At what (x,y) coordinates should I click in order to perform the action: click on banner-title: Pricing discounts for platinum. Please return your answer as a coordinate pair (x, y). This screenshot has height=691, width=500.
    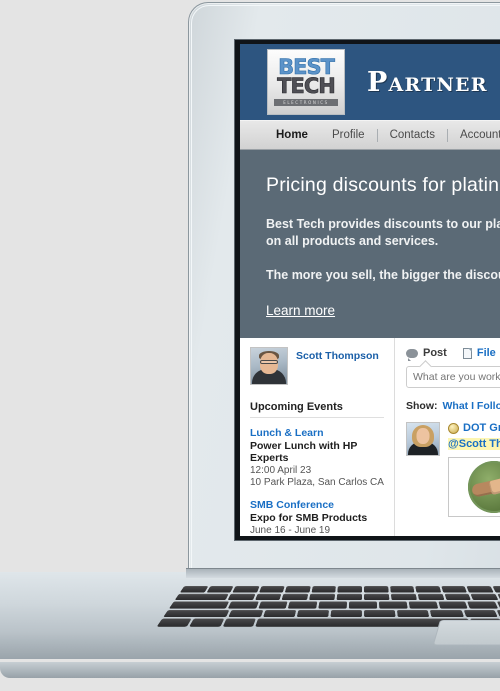
    Looking at the image, I should click on (383, 185).